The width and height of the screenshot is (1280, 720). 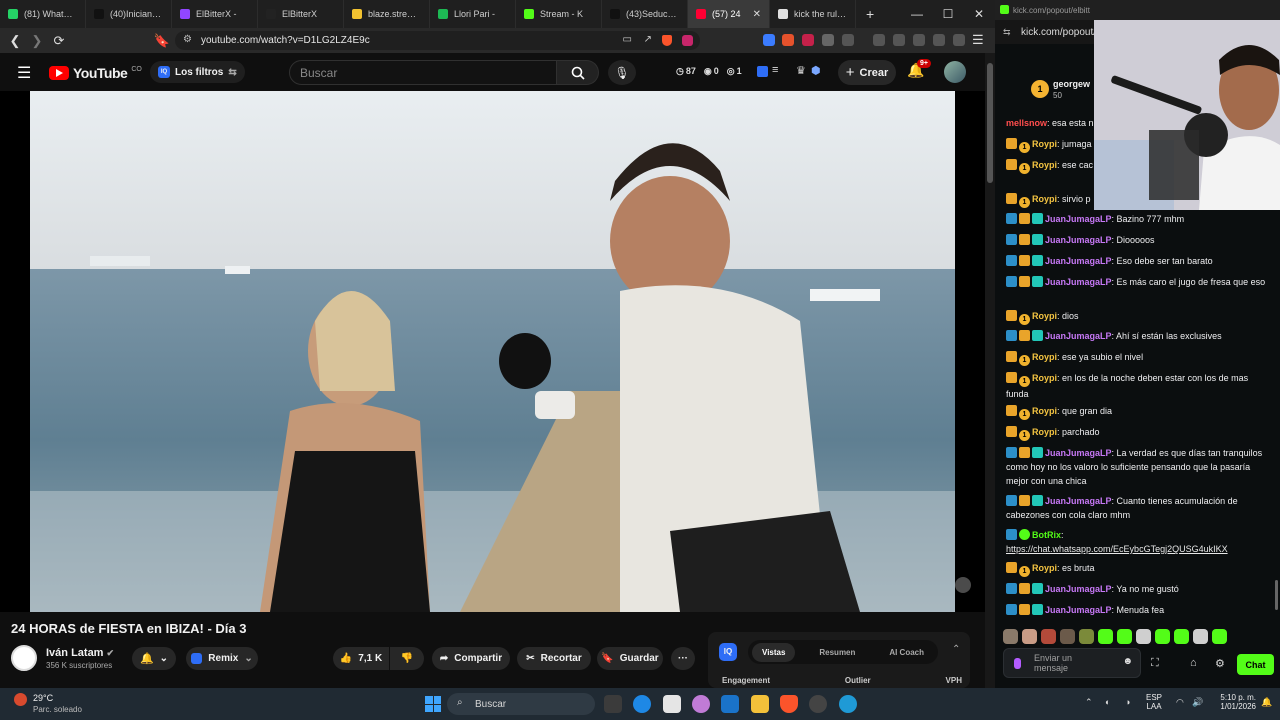 I want to click on brave-rewards-icon, so click(x=687, y=40).